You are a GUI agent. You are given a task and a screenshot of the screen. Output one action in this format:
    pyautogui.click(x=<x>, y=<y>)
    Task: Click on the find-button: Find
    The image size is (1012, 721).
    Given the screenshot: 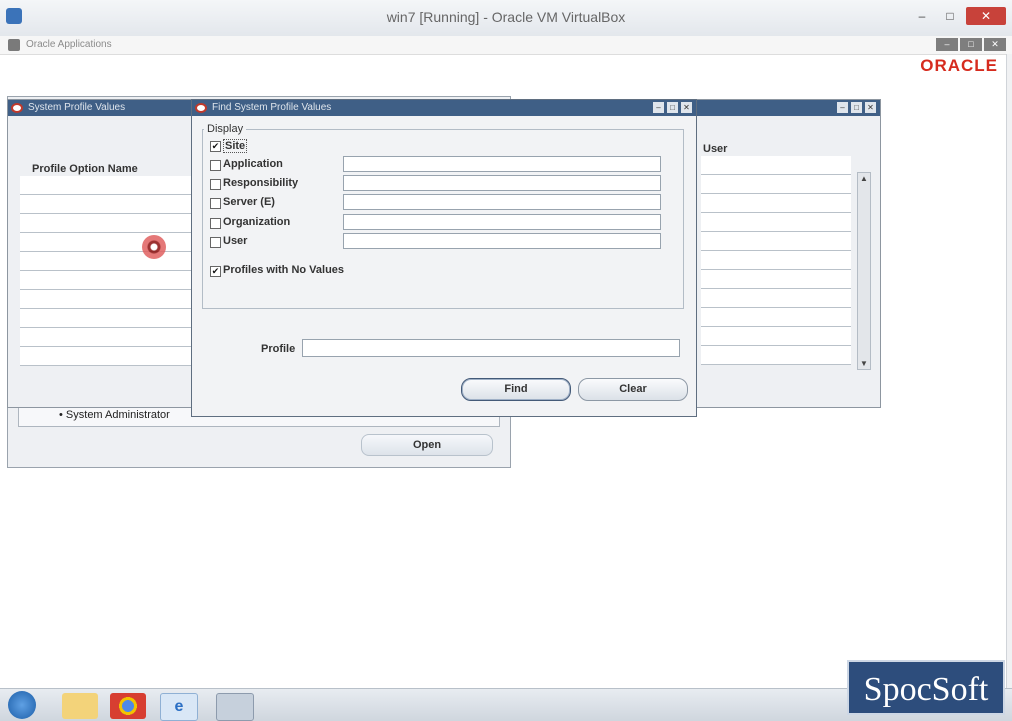 What is the action you would take?
    pyautogui.click(x=516, y=389)
    